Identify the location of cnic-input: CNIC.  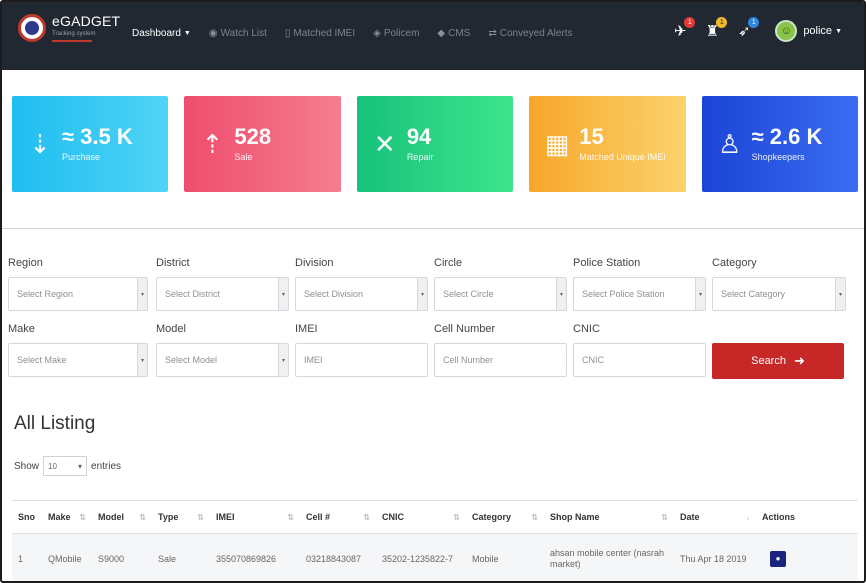
(639, 360).